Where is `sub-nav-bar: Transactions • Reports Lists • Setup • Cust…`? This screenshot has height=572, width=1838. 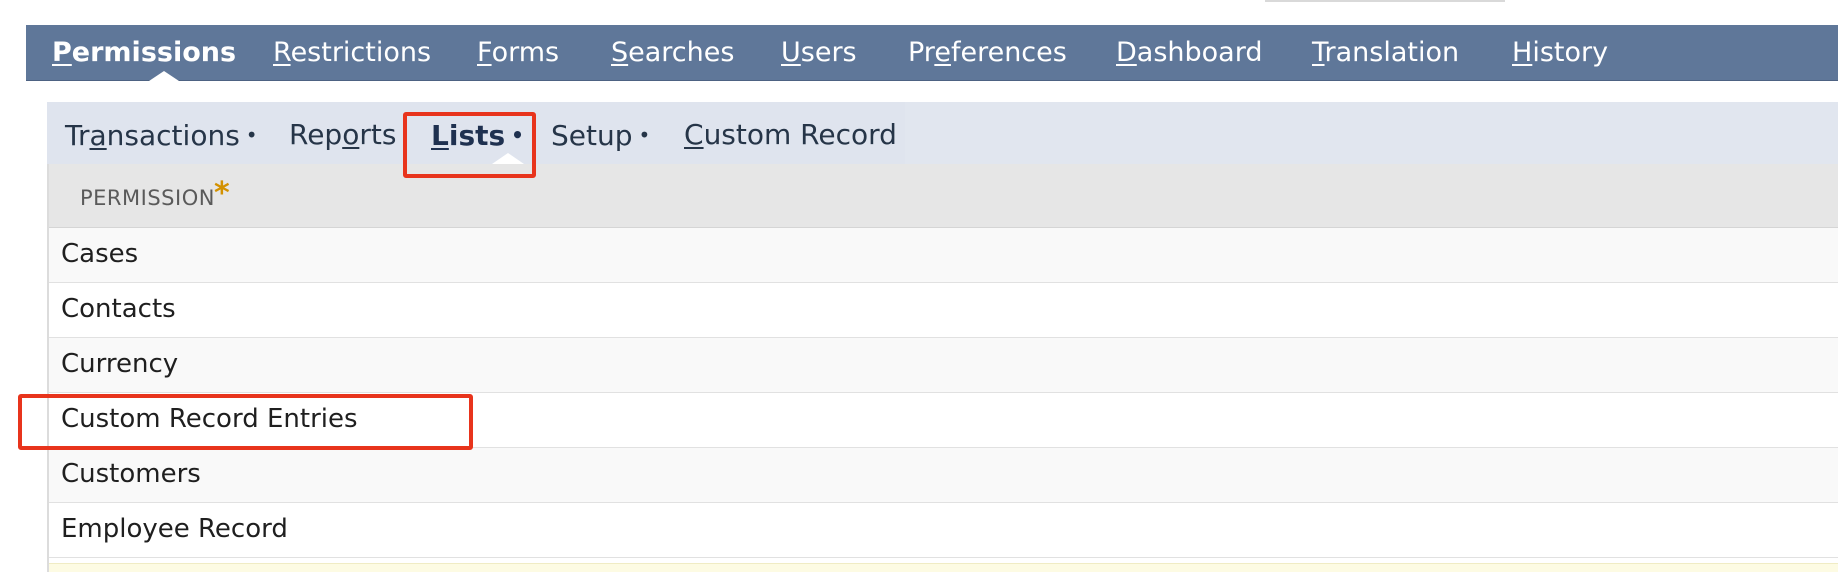 sub-nav-bar: Transactions • Reports Lists • Setup • Cust… is located at coordinates (942, 133).